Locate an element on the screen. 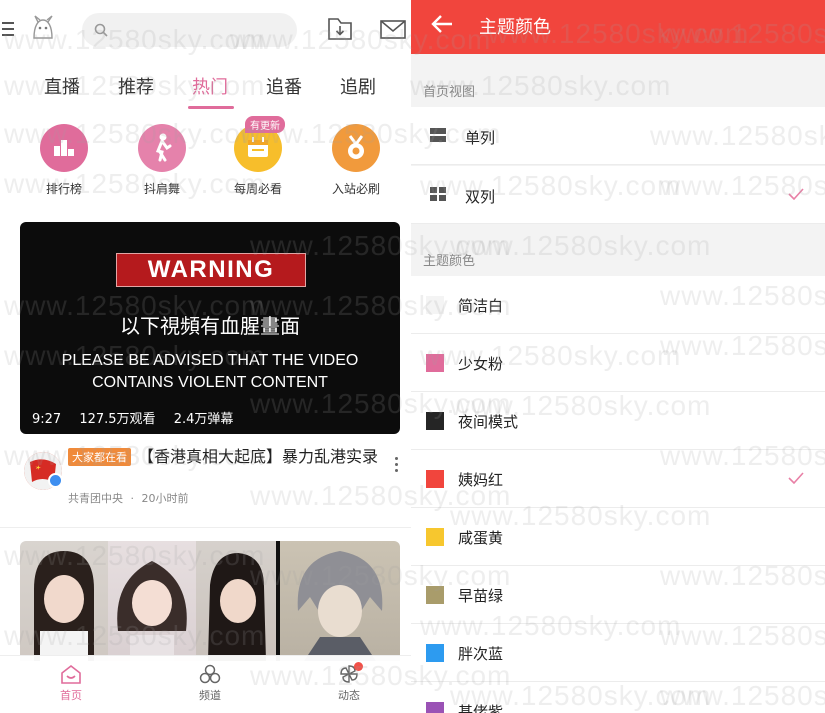 This screenshot has height=713, width=825. quick-item-ranking: 排行榜 is located at coordinates (64, 160).